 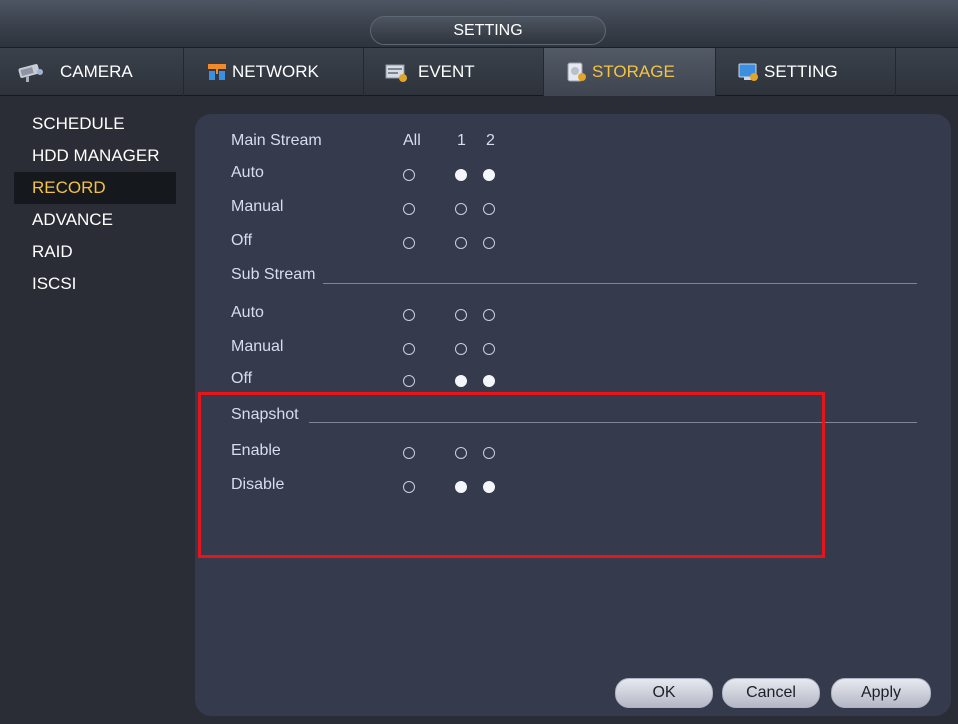 I want to click on sub-stream-label: Sub Stream, so click(x=273, y=274).